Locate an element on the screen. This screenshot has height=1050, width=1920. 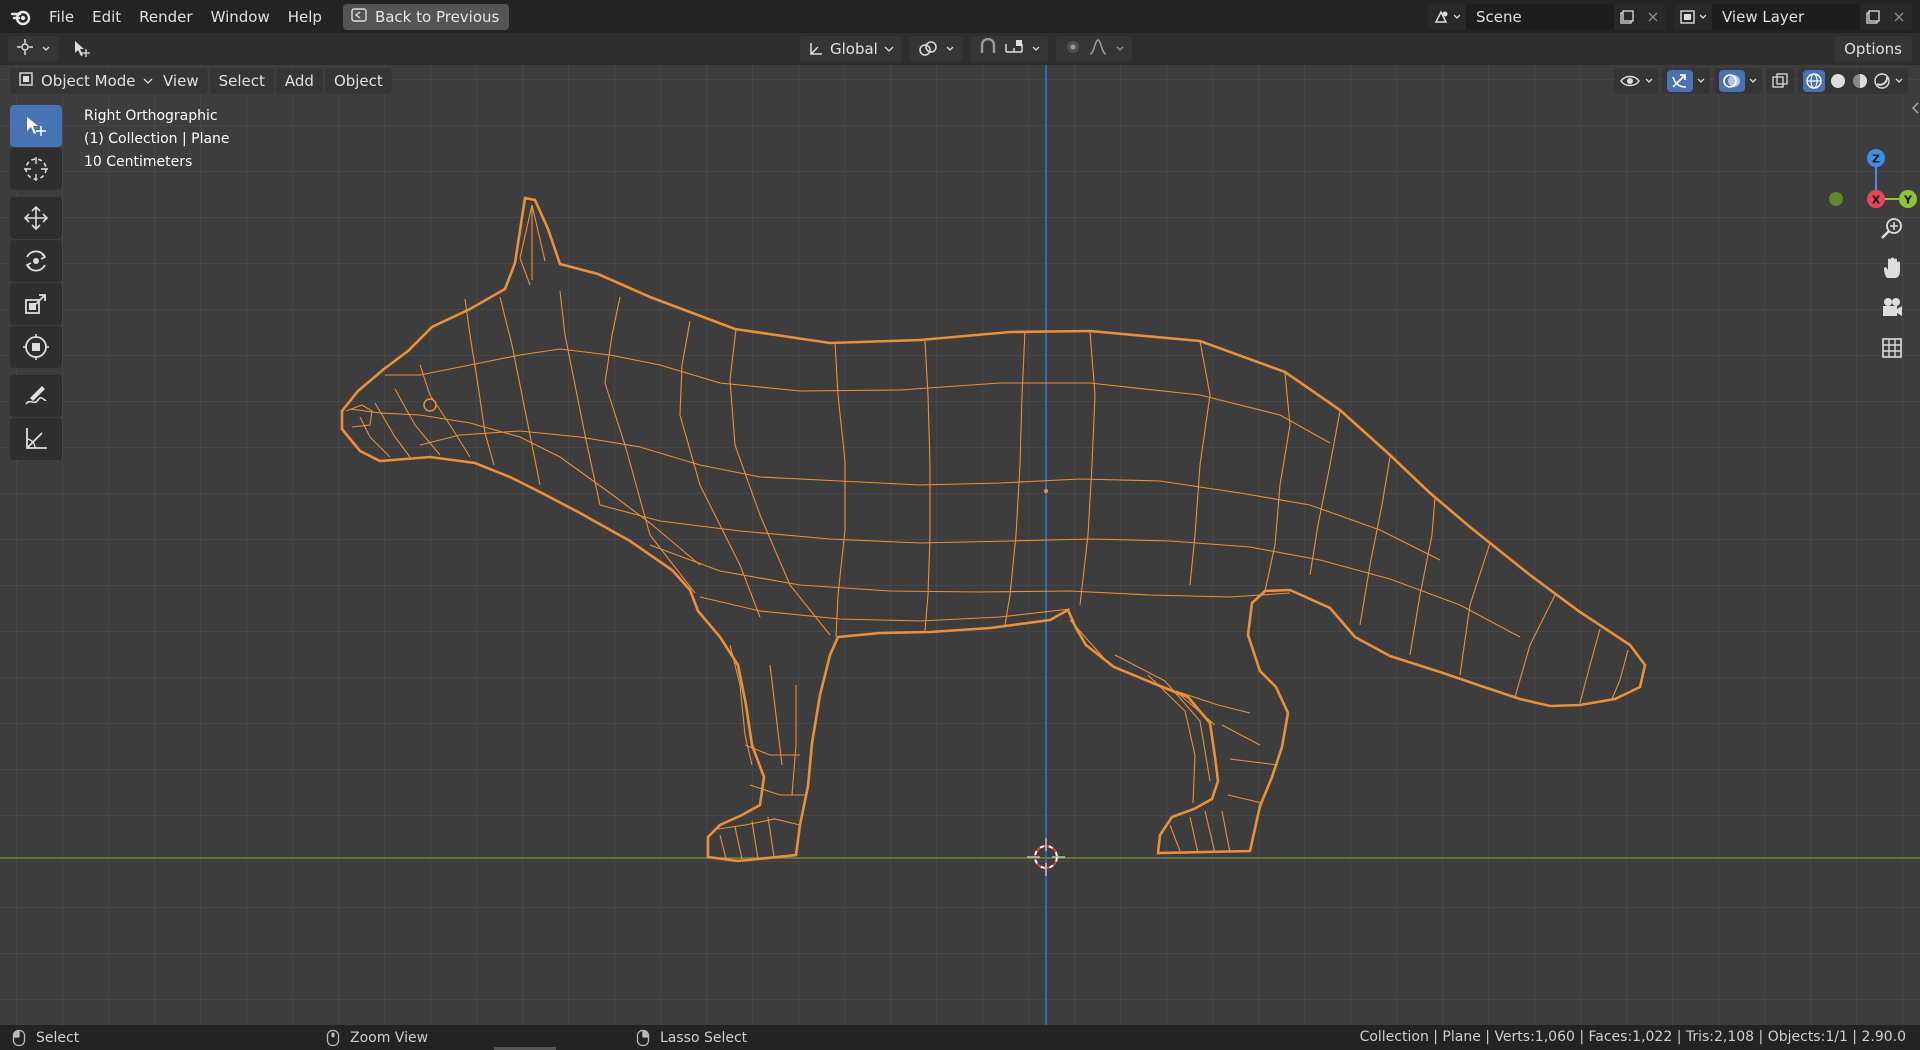
viewport-menu-add: Add is located at coordinates (299, 81).